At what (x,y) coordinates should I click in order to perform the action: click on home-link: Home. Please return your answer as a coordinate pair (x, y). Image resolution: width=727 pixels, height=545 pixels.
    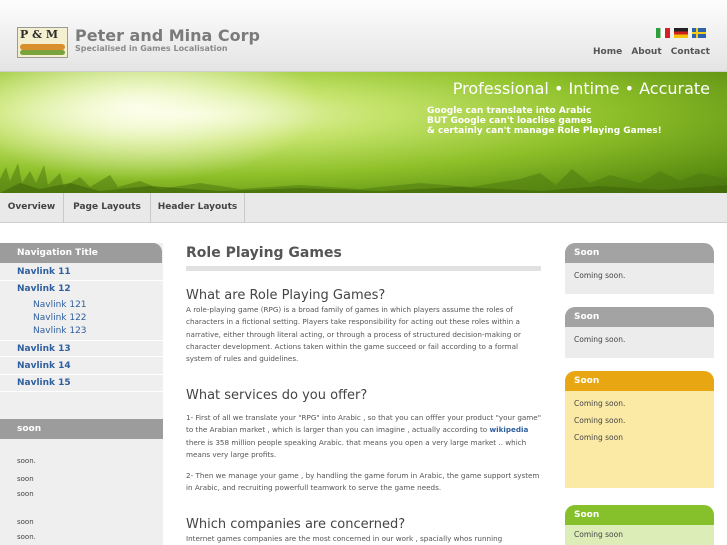
    Looking at the image, I should click on (607, 52).